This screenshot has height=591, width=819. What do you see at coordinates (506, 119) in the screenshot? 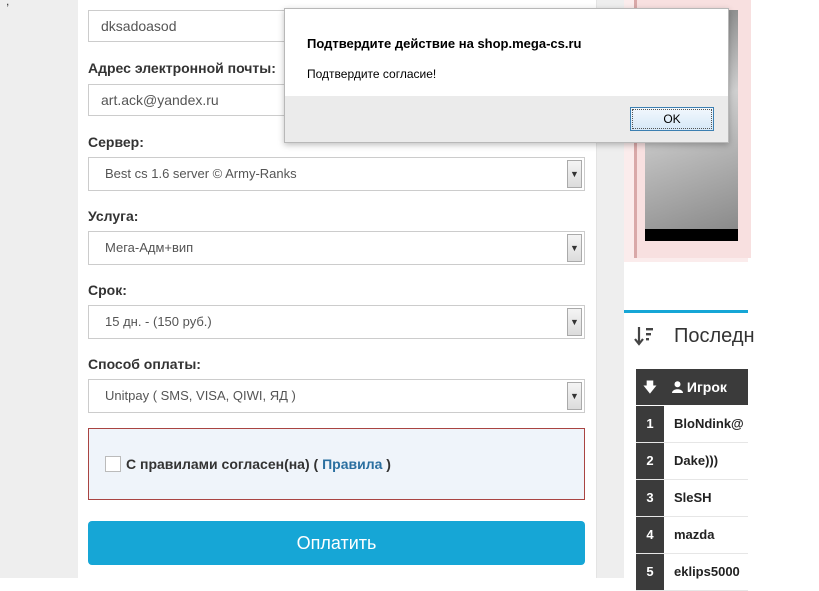
I see `dialog-footer: OK` at bounding box center [506, 119].